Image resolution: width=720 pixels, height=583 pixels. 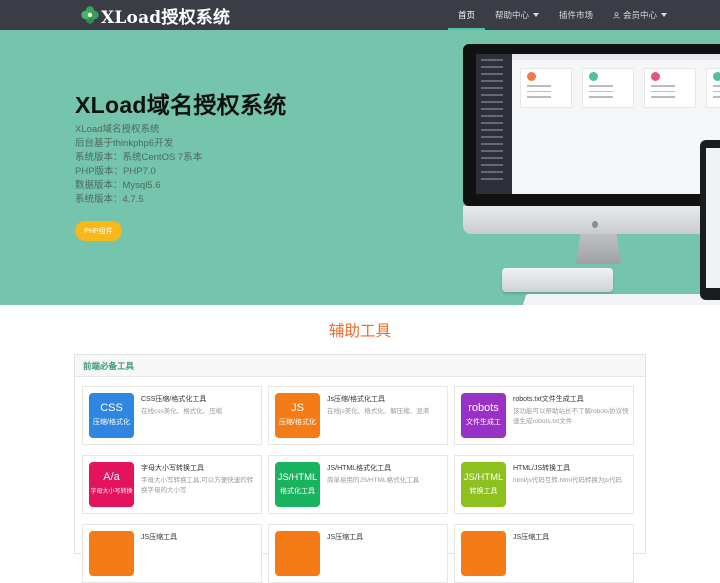 What do you see at coordinates (620, 299) in the screenshot?
I see `keyboard-graphic` at bounding box center [620, 299].